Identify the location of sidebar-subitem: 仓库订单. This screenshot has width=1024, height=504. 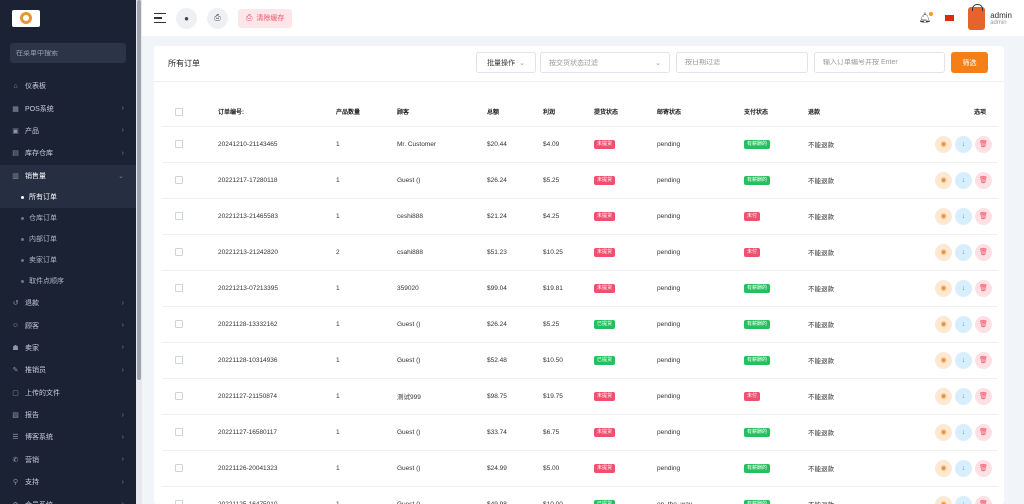
(68, 218).